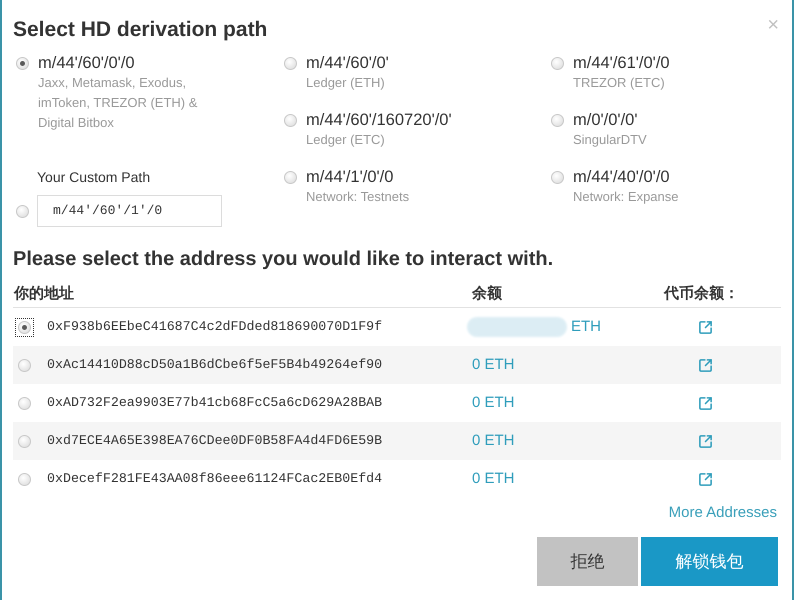 Image resolution: width=794 pixels, height=600 pixels. Describe the element at coordinates (587, 561) in the screenshot. I see `reject-button: 拒绝` at that location.